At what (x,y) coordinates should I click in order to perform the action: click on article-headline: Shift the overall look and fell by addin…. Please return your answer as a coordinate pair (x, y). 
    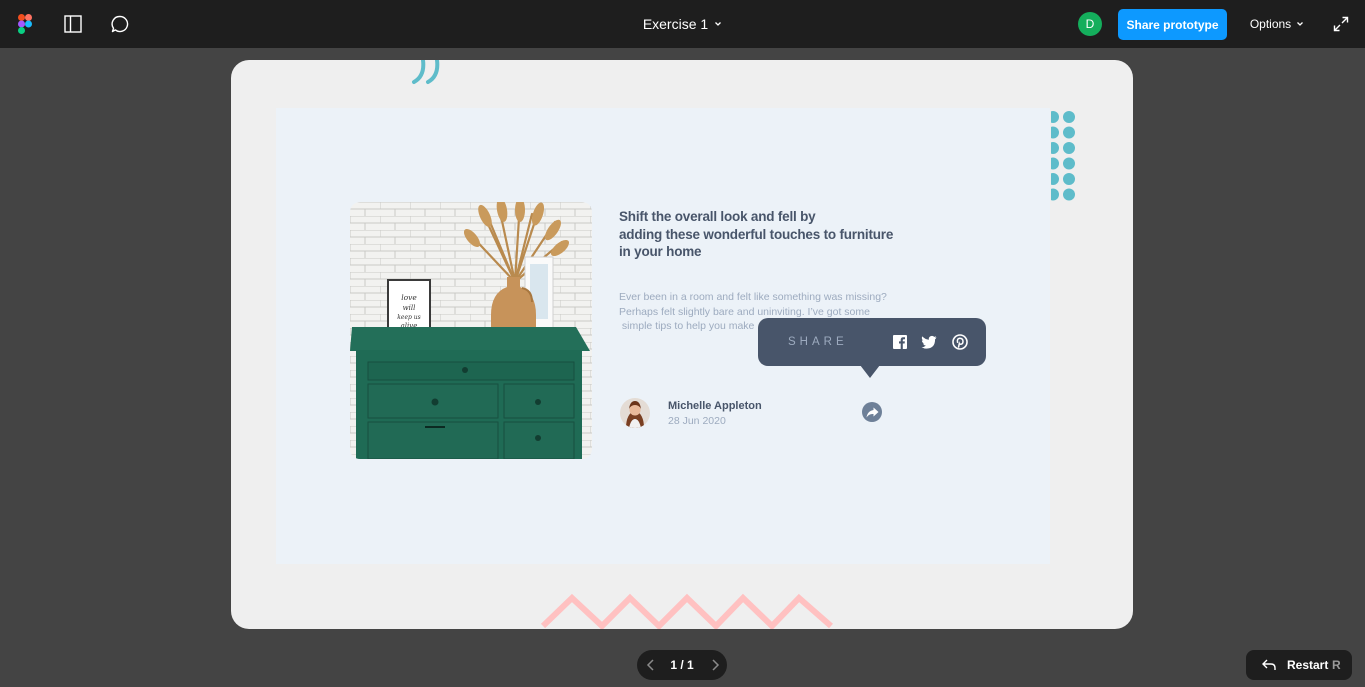
    Looking at the image, I should click on (756, 234).